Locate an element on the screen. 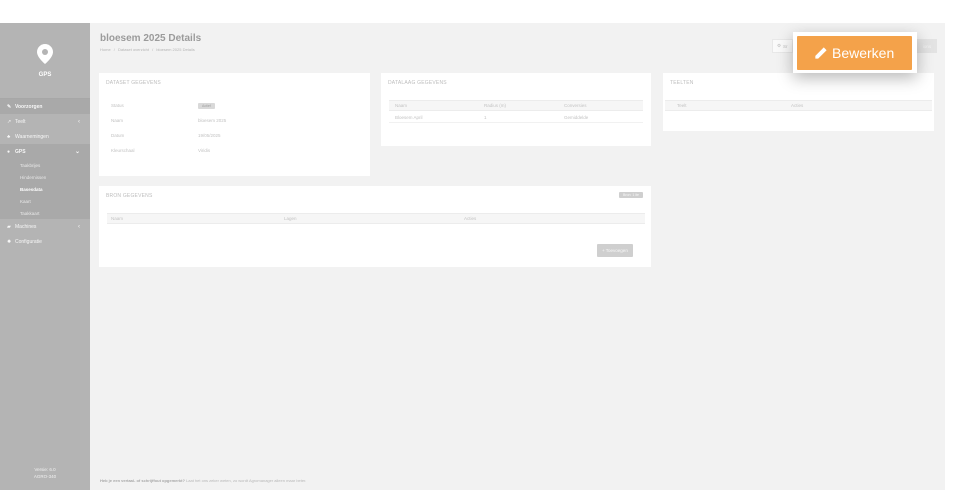 Image resolution: width=979 pixels, height=490 pixels. sidebar-subitem-taakbrijes: Taakbrijes is located at coordinates (45, 165).